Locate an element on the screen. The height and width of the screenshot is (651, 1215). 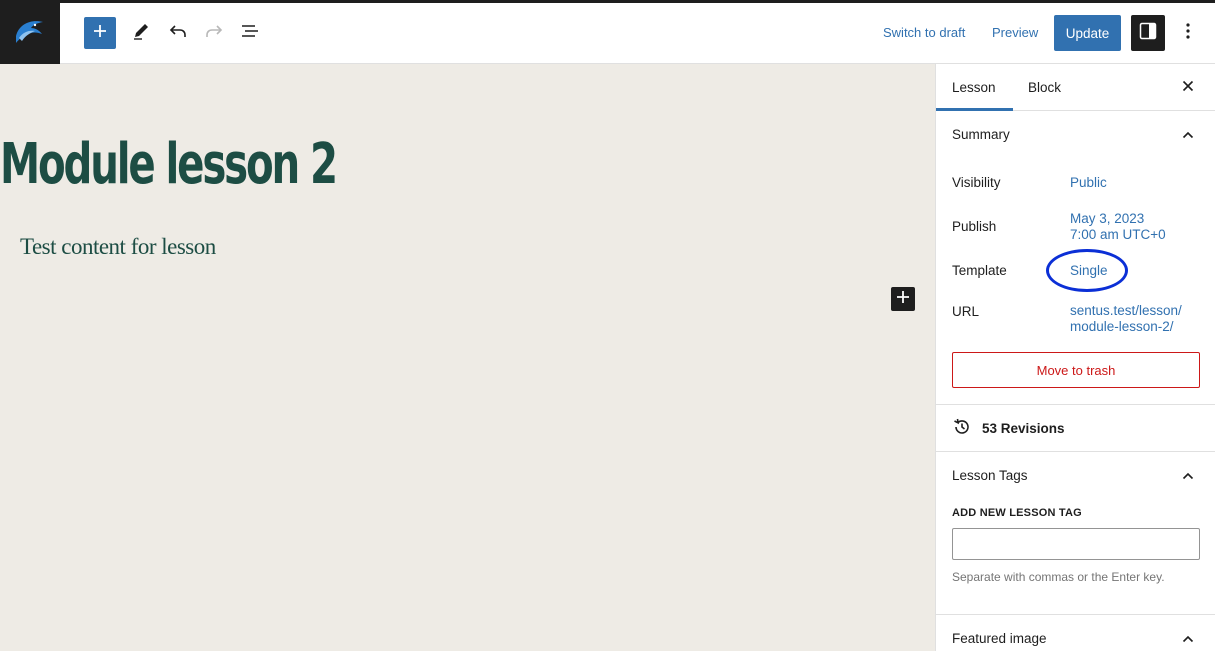
featured-image-toggle is located at coordinates (1188, 639).